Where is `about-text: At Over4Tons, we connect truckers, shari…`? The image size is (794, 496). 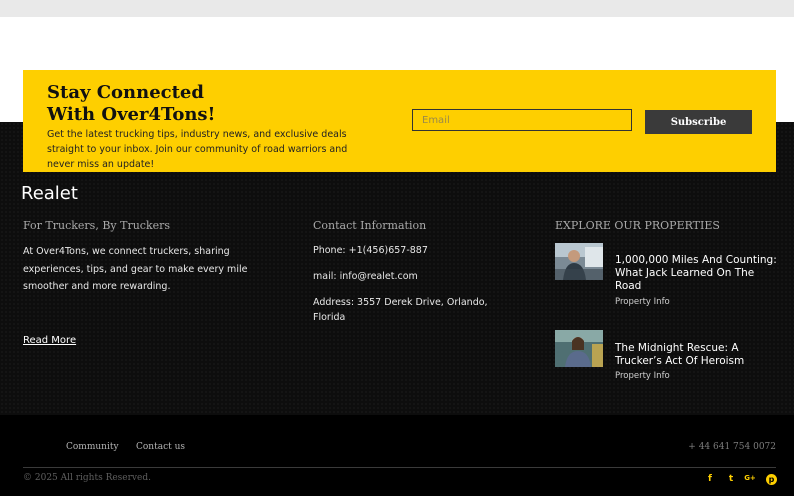
about-text: At Over4Tons, we connect truckers, shari… is located at coordinates (135, 269).